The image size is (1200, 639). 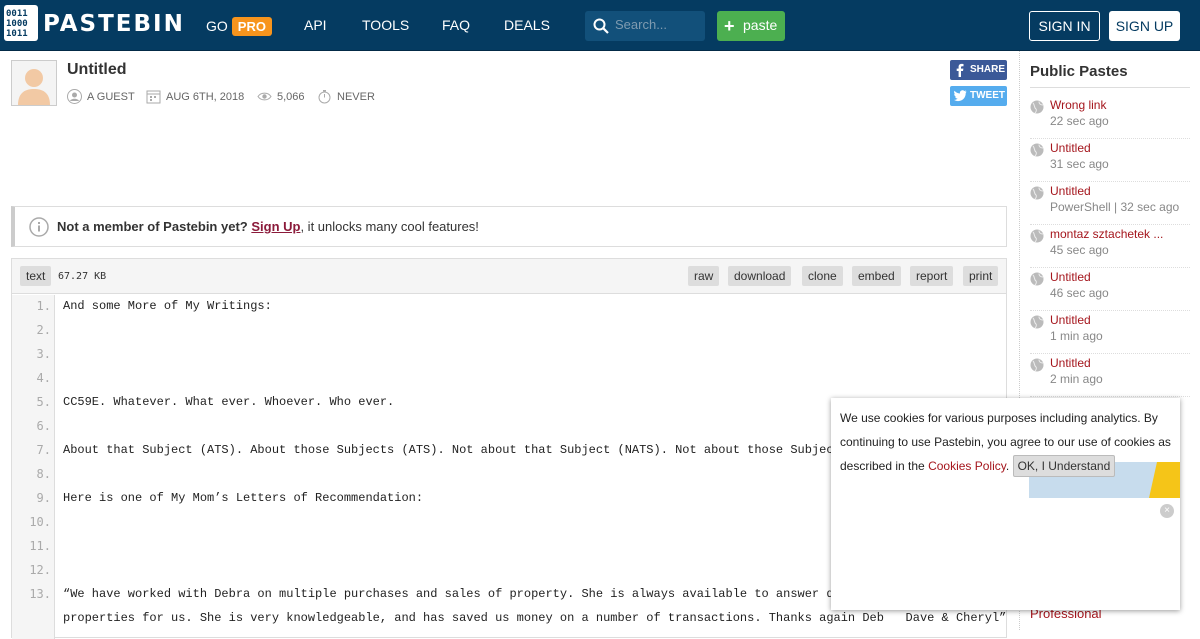 I want to click on public-paste-item: Untitled 2 min ago, so click(x=1110, y=375).